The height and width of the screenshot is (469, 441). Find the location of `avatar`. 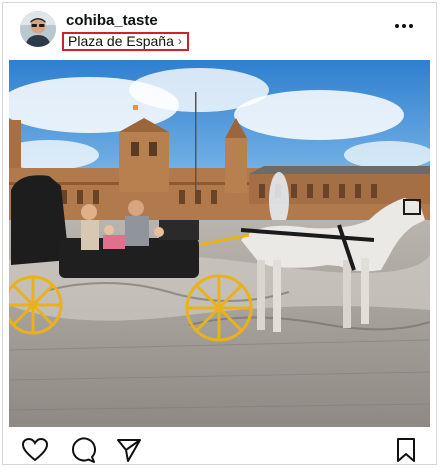

avatar is located at coordinates (38, 29).